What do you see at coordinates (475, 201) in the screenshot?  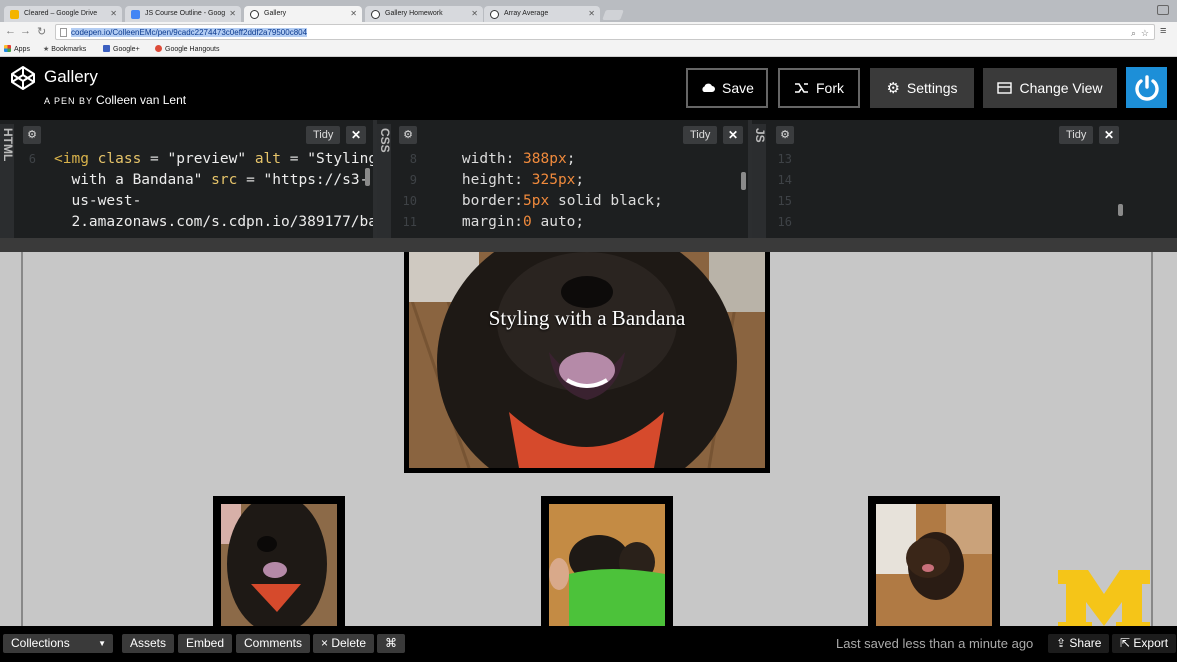 I see `code-token: border:` at bounding box center [475, 201].